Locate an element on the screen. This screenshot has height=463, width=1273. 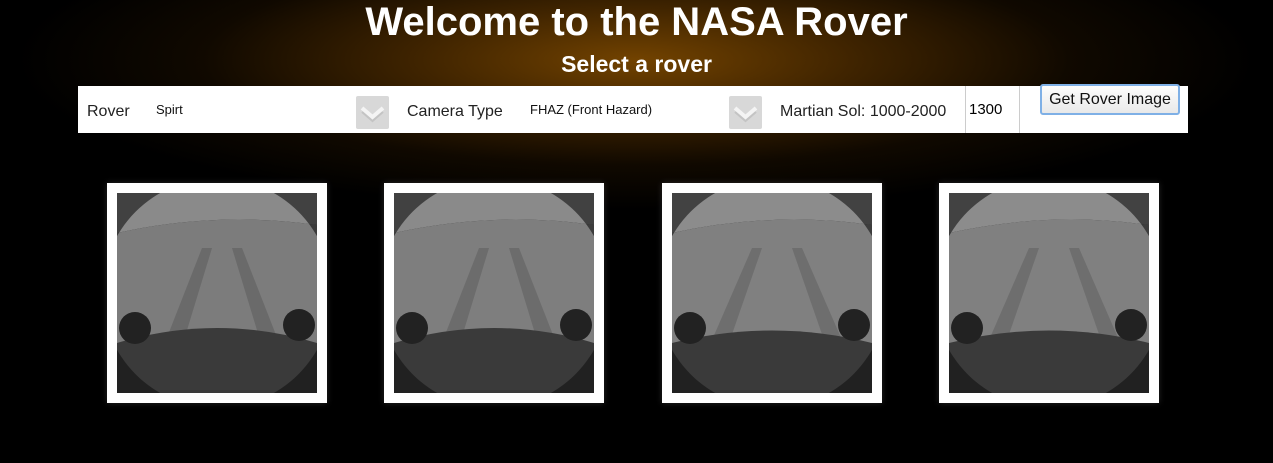
rover-label: Rover is located at coordinates (108, 111).